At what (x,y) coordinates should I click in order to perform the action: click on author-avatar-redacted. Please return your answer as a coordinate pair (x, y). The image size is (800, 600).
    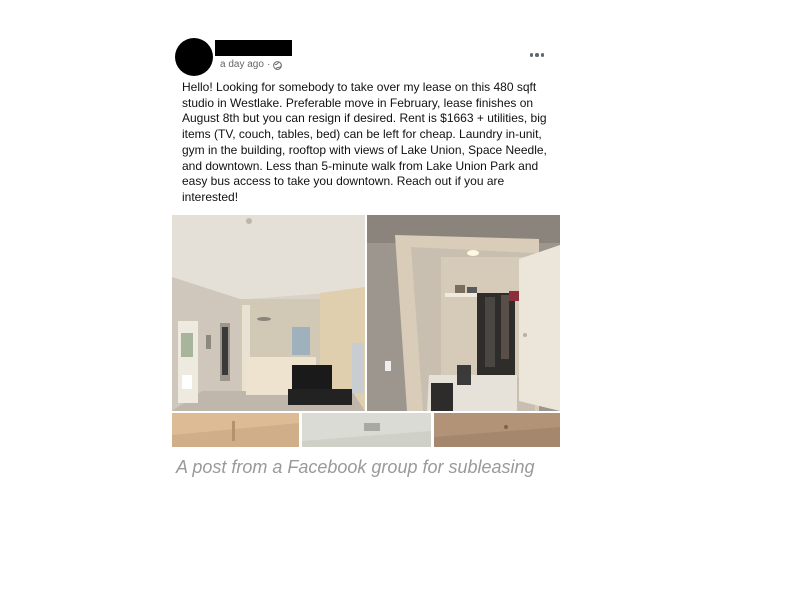
    Looking at the image, I should click on (194, 57).